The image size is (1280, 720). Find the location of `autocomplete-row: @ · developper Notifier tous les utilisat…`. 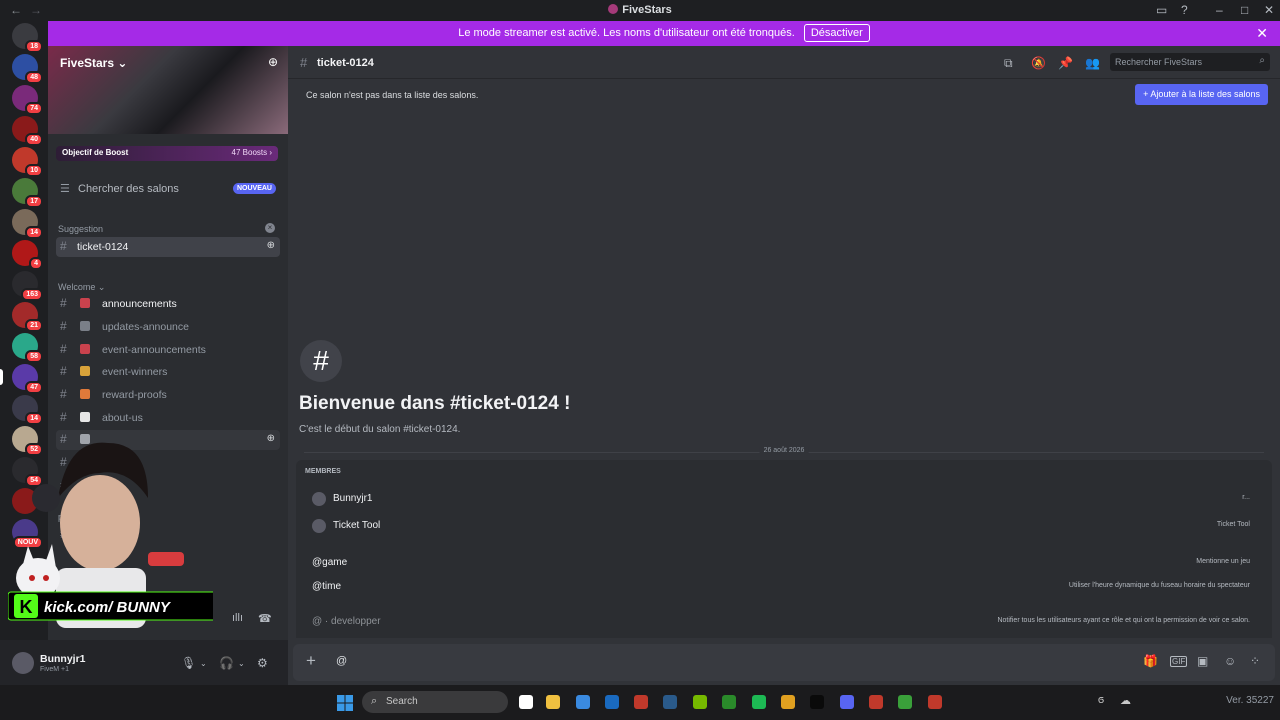

autocomplete-row: @ · developper Notifier tous les utilisat… is located at coordinates (779, 622).